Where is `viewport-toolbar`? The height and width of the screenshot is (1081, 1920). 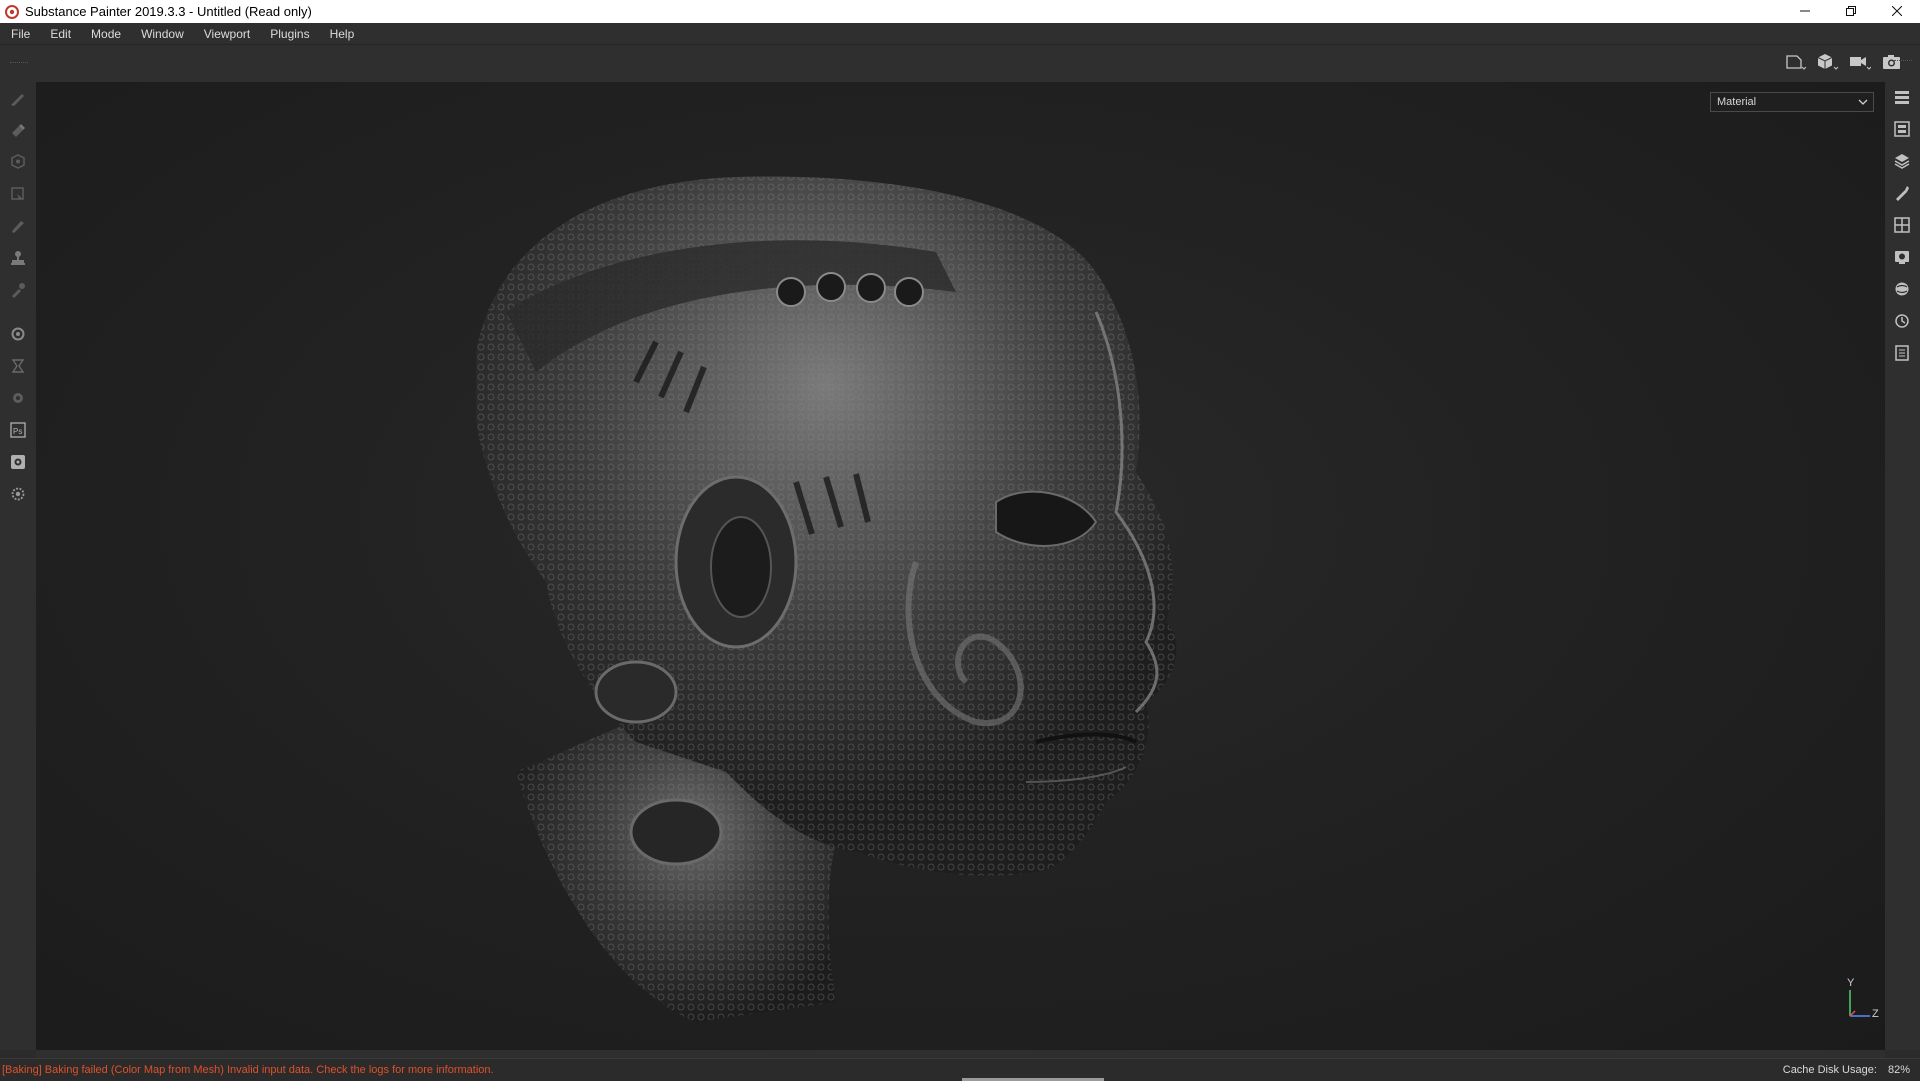
viewport-toolbar is located at coordinates (960, 63).